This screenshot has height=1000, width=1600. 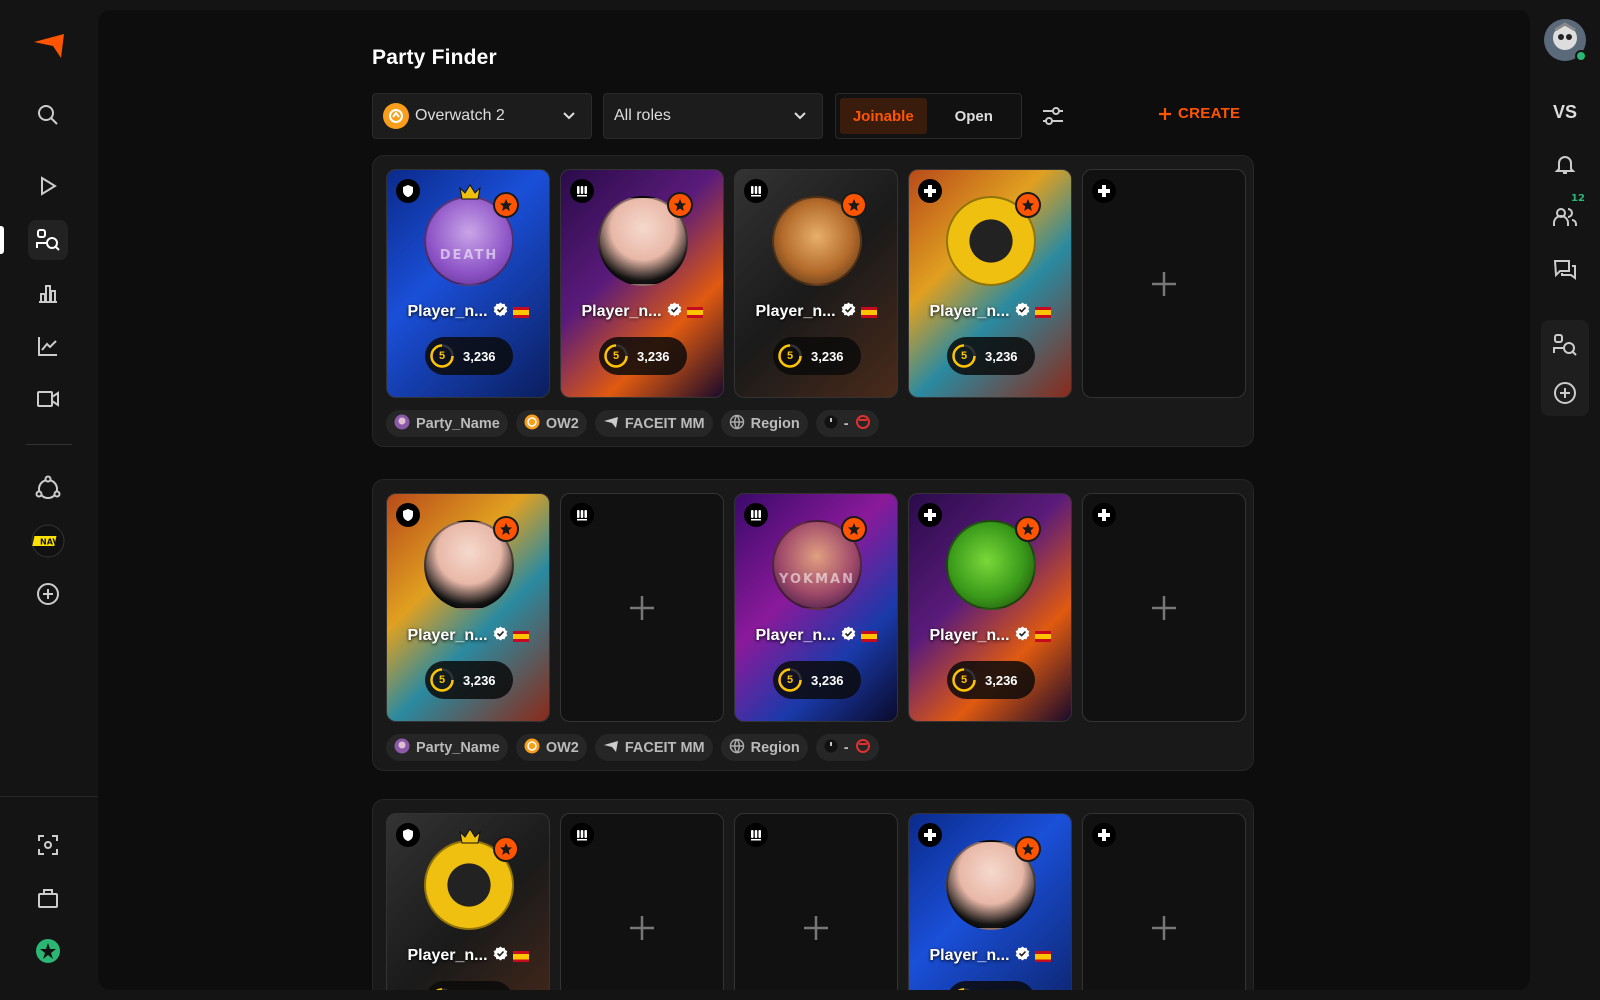 I want to click on active-indicator, so click(x=2, y=240).